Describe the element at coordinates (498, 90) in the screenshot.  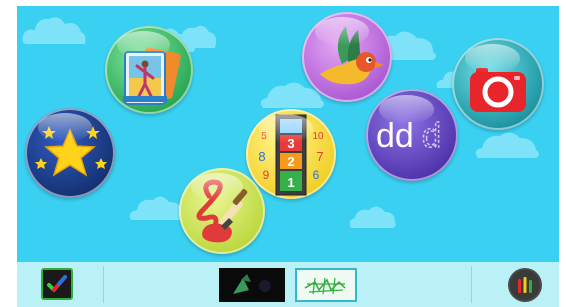
I see `camera-icon` at that location.